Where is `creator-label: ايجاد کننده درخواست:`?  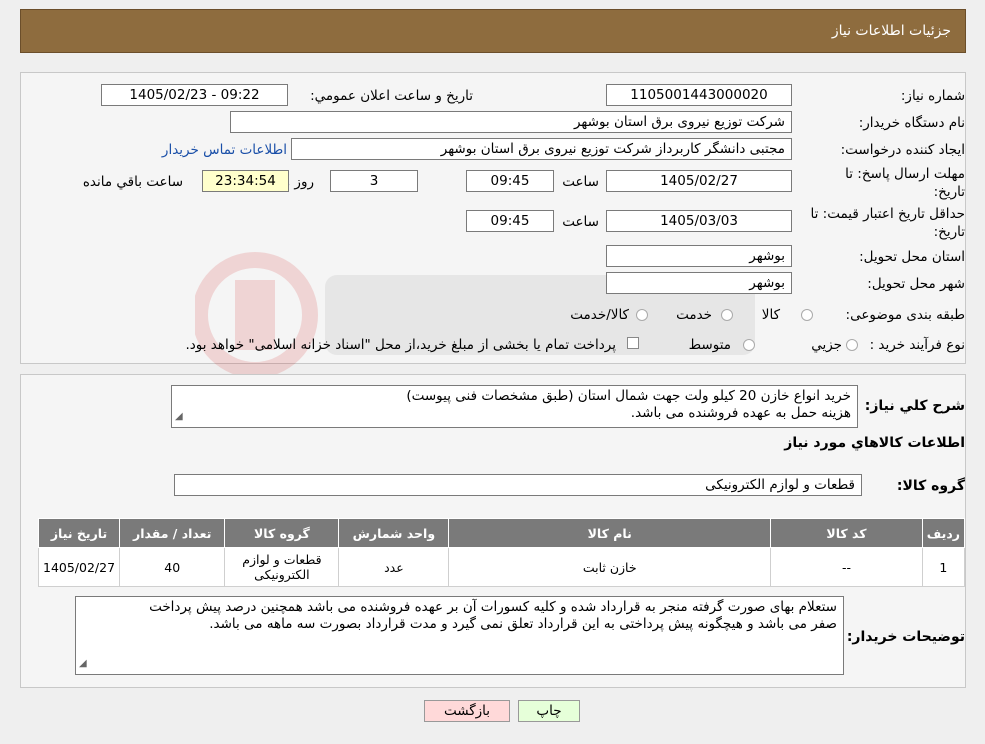 creator-label: ايجاد کننده درخواست: is located at coordinates (902, 150).